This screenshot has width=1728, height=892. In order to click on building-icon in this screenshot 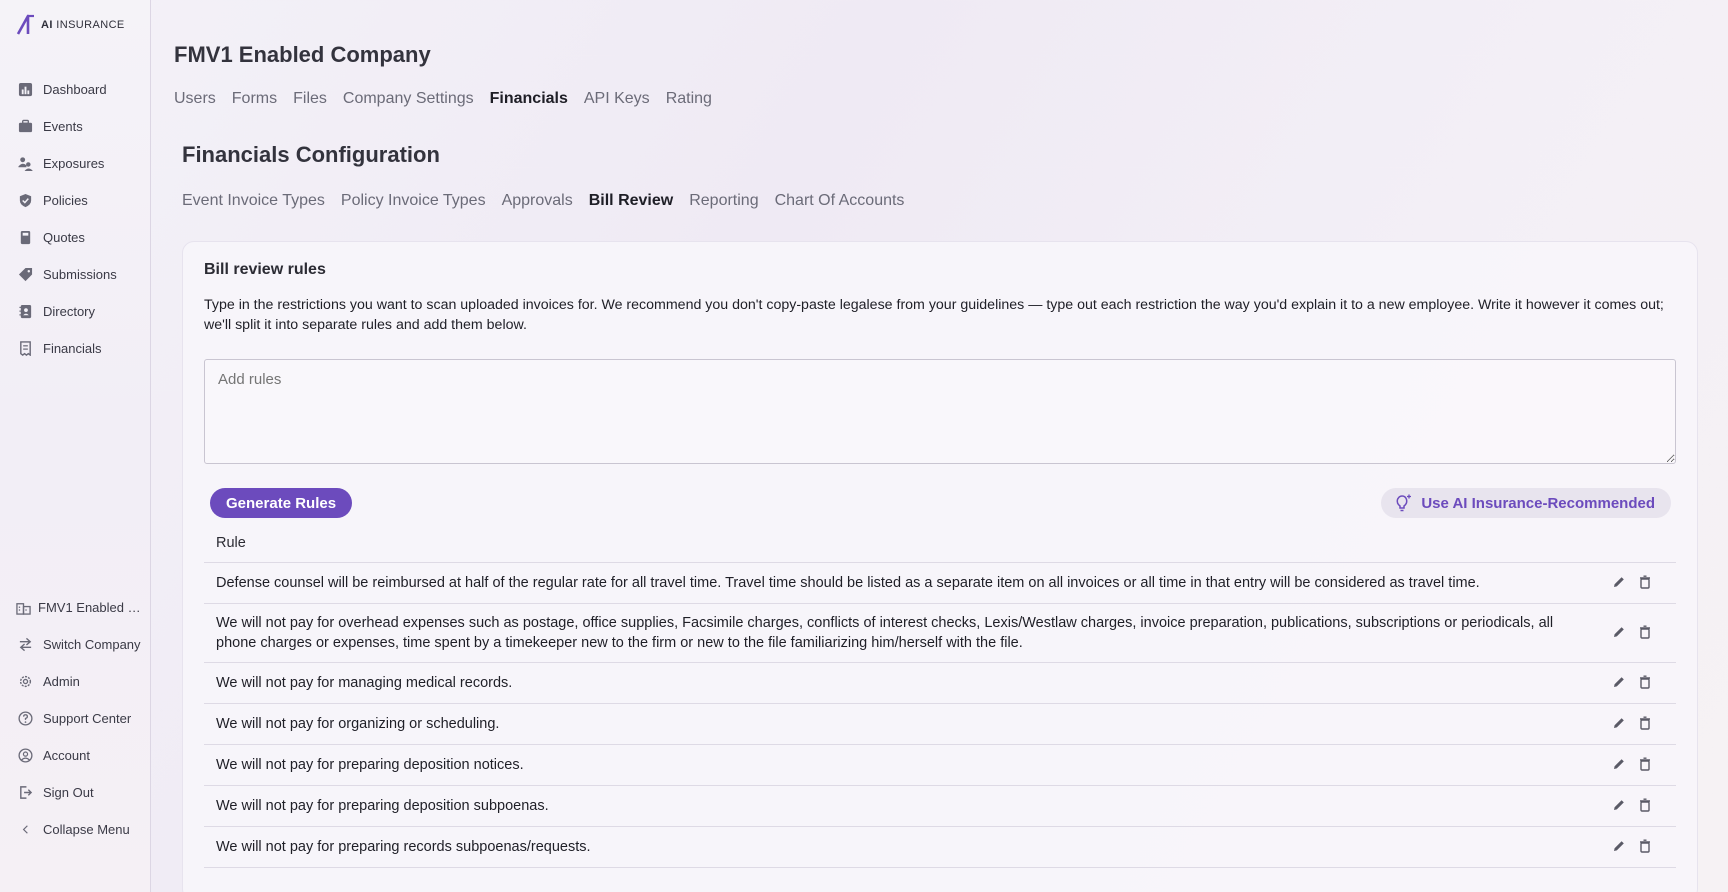, I will do `click(23, 609)`.